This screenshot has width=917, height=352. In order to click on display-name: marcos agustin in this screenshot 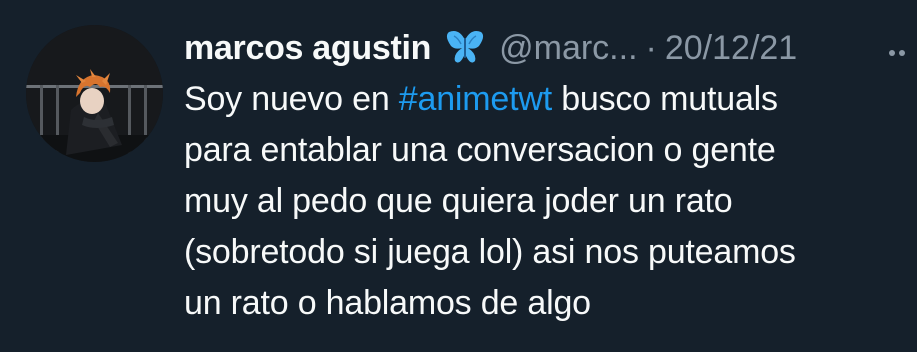, I will do `click(307, 48)`.